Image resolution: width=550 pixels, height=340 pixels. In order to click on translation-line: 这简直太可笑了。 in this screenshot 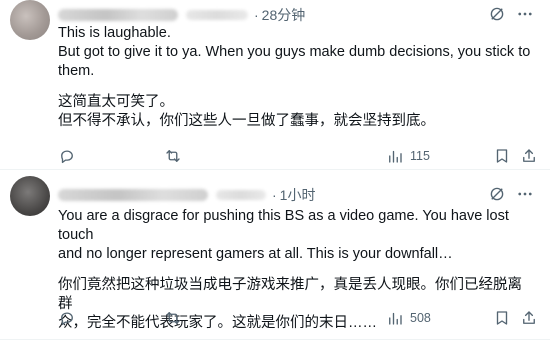, I will do `click(116, 102)`.